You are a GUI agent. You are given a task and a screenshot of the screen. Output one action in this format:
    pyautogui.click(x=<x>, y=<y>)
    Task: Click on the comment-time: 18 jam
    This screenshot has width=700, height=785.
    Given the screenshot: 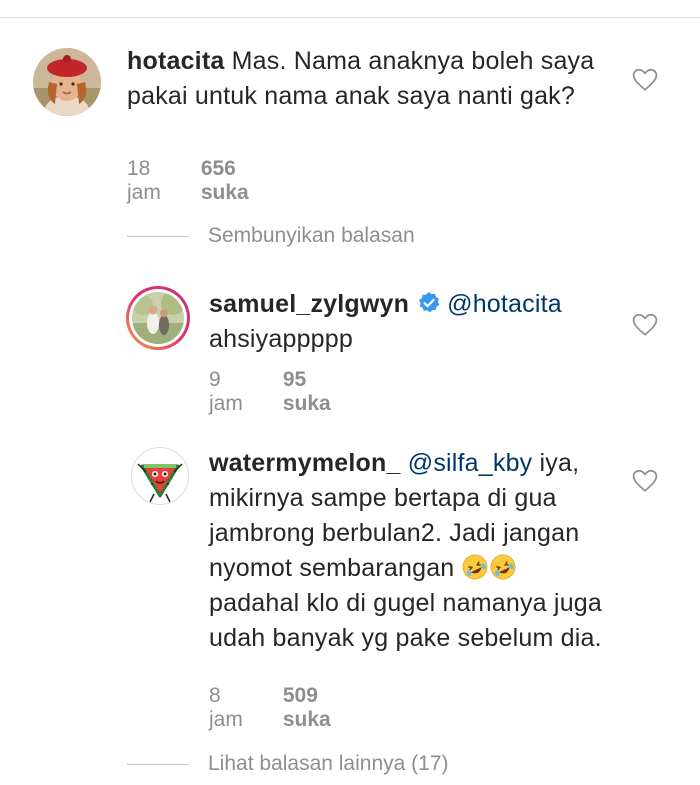 What is the action you would take?
    pyautogui.click(x=144, y=180)
    